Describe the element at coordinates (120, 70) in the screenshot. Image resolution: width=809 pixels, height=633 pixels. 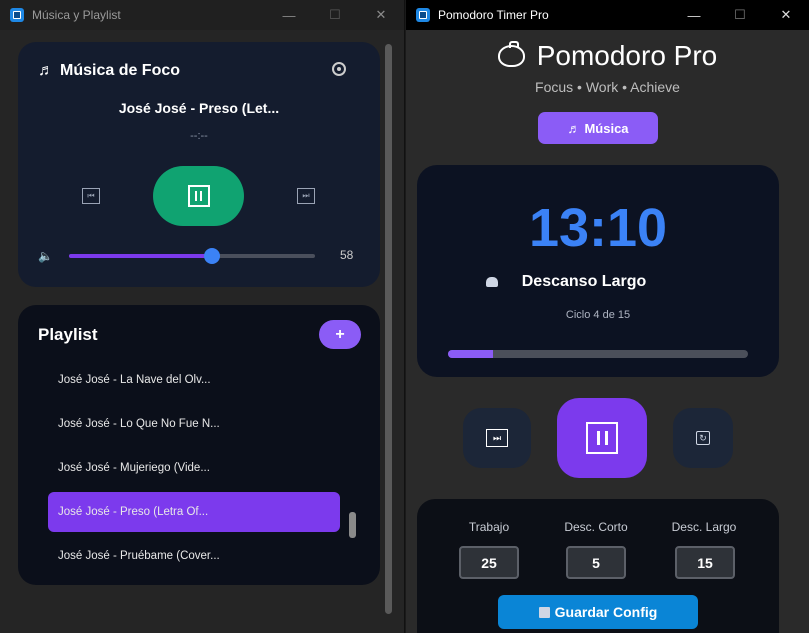
I see `music-title-label: Música de Foco` at that location.